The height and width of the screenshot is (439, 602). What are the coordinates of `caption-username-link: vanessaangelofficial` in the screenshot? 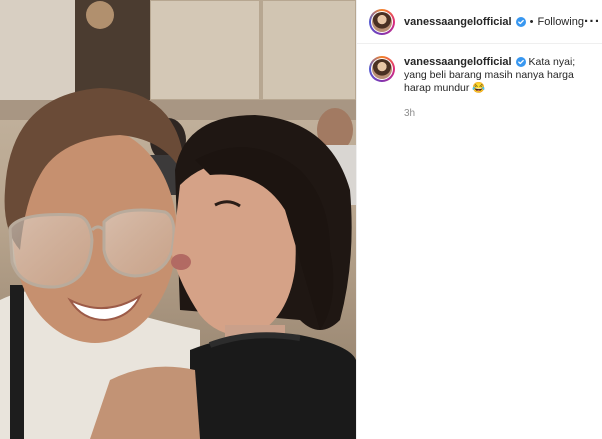 It's located at (458, 62).